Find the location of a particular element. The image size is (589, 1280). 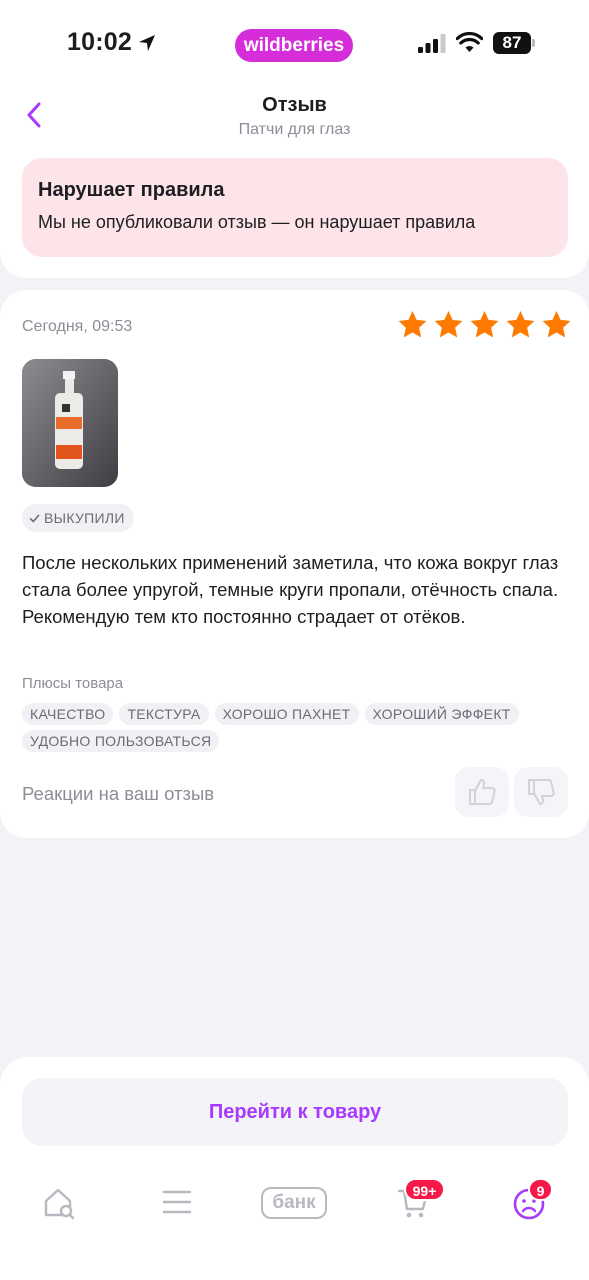

thumbs-down-icon is located at coordinates (541, 792).